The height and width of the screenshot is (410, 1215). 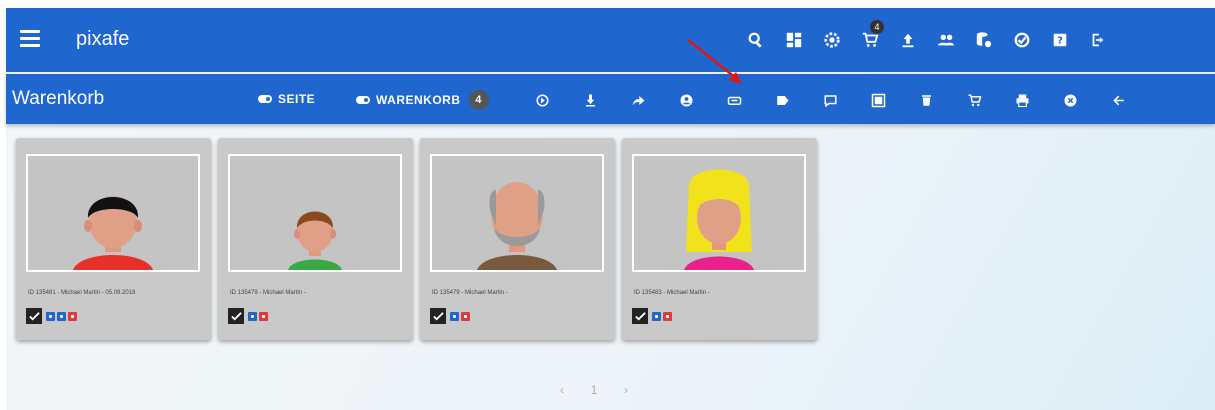 I want to click on card-caption: ID 135481 - Michael Martin - 05.09.2018, so click(x=82, y=293).